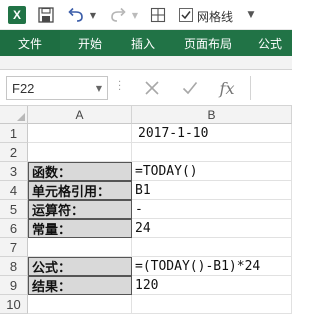 The width and height of the screenshot is (320, 324). Describe the element at coordinates (93, 15) in the screenshot. I see `undo-dropdown-icon: ▼` at that location.